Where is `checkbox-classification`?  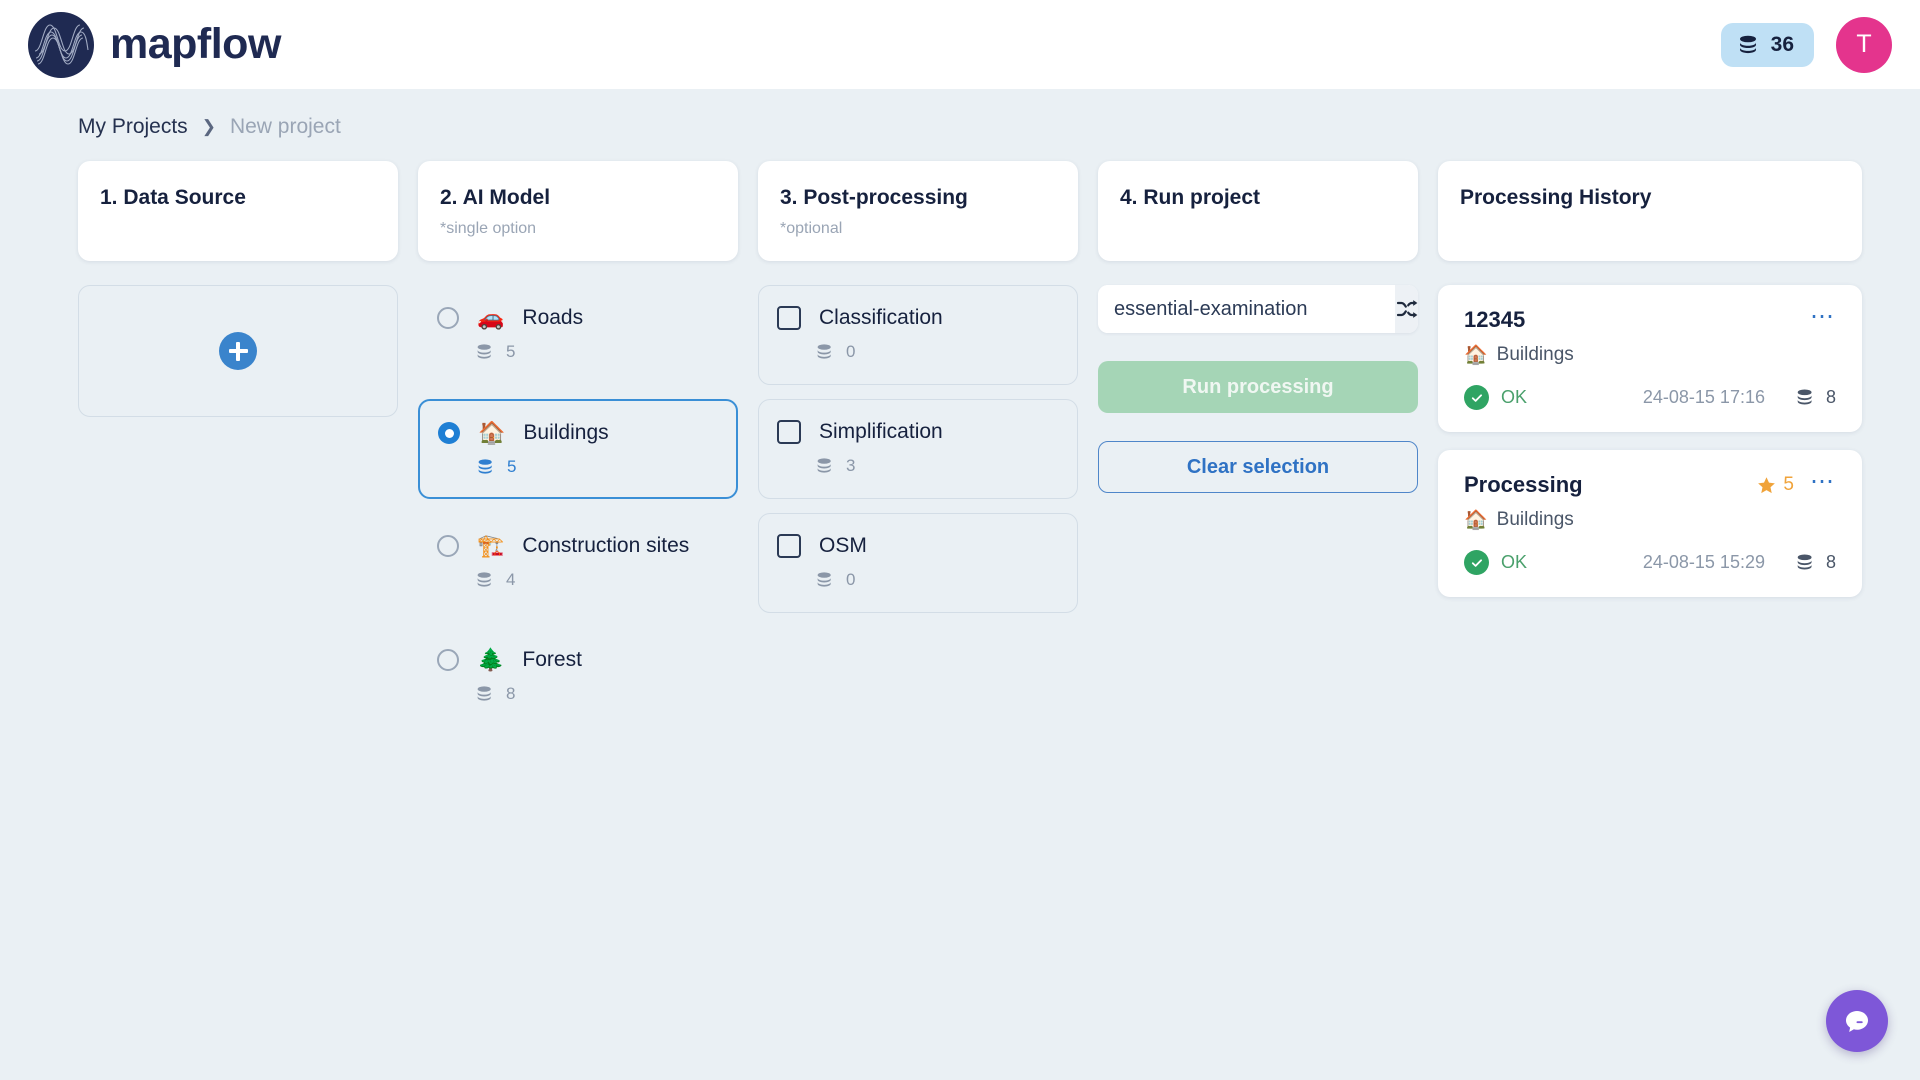 checkbox-classification is located at coordinates (789, 318).